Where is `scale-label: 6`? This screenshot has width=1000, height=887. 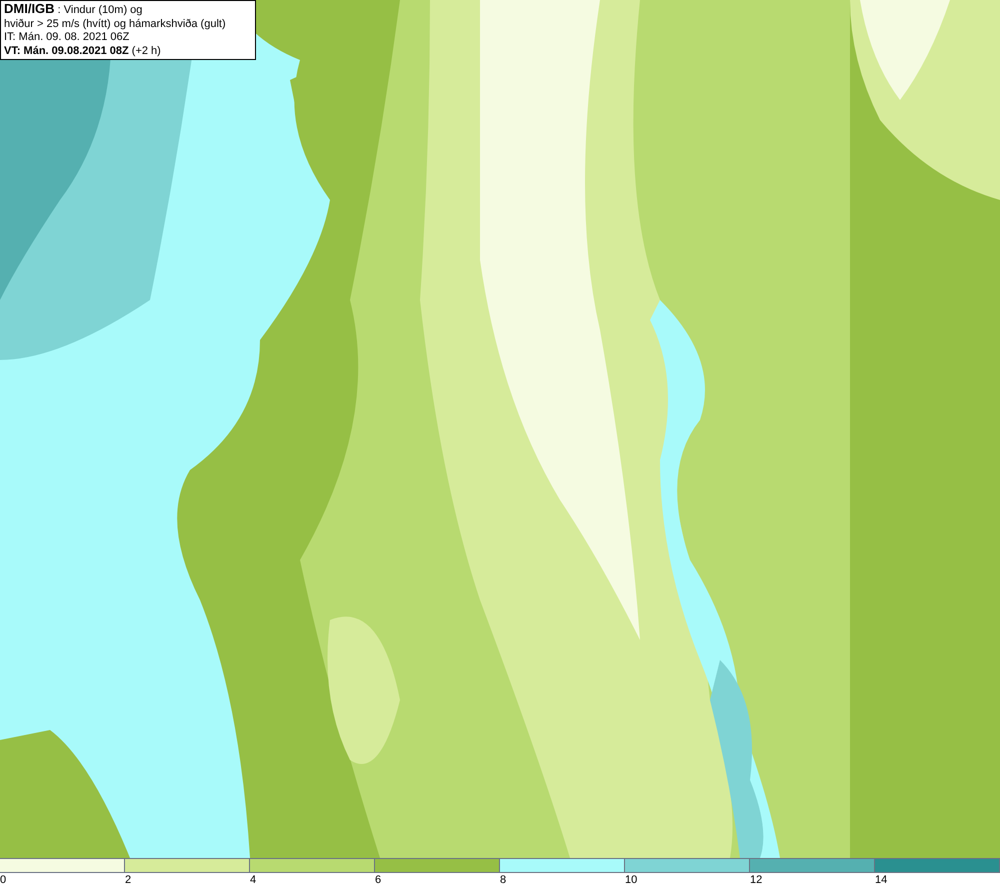 scale-label: 6 is located at coordinates (378, 880).